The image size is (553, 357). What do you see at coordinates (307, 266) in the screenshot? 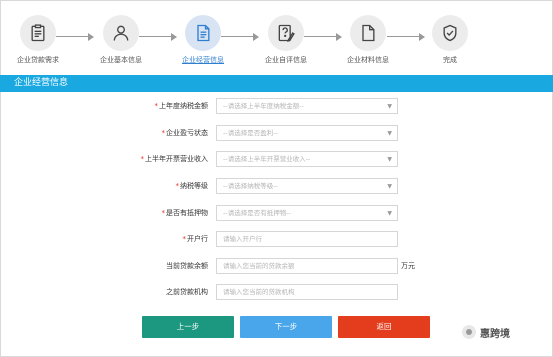
I see `loan-balance-input: 请输入您当前的贷款余额` at bounding box center [307, 266].